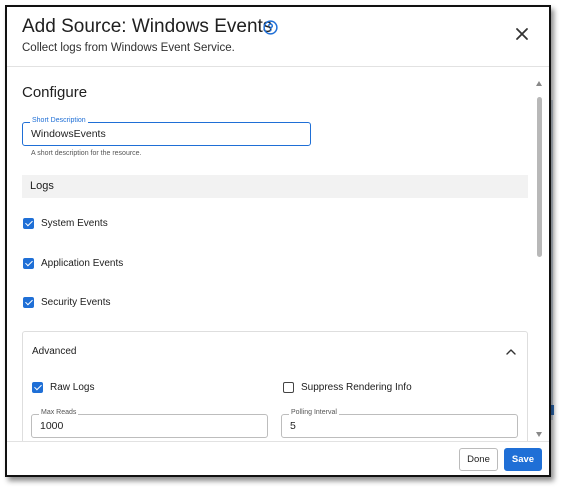 The width and height of the screenshot is (564, 490). What do you see at coordinates (511, 352) in the screenshot?
I see `chevron-up-icon` at bounding box center [511, 352].